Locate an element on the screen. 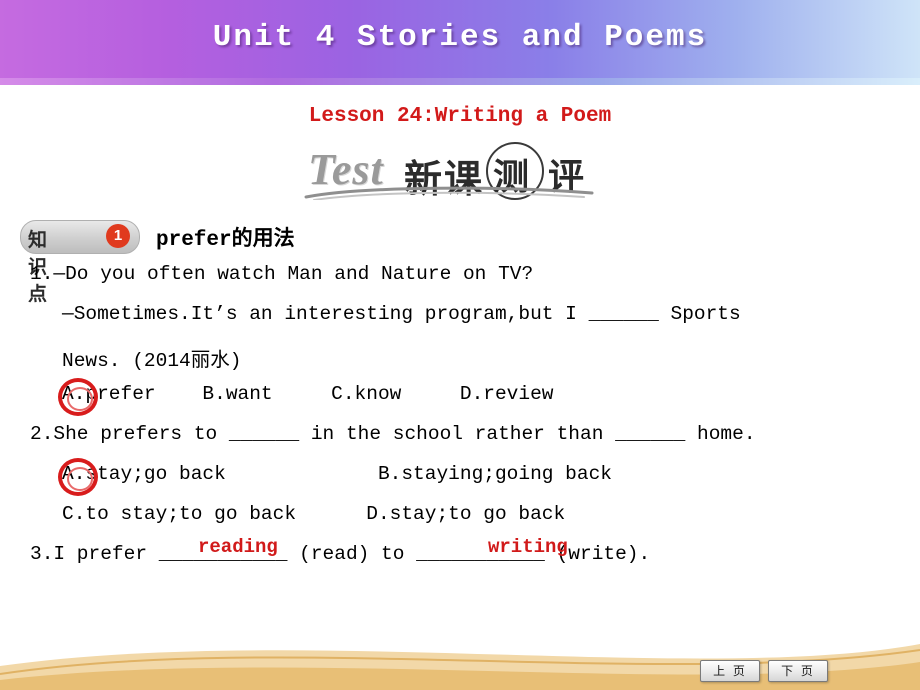  question-2-options-row-2: C.to stay;to go back D.stay;to go back is located at coordinates (314, 514).